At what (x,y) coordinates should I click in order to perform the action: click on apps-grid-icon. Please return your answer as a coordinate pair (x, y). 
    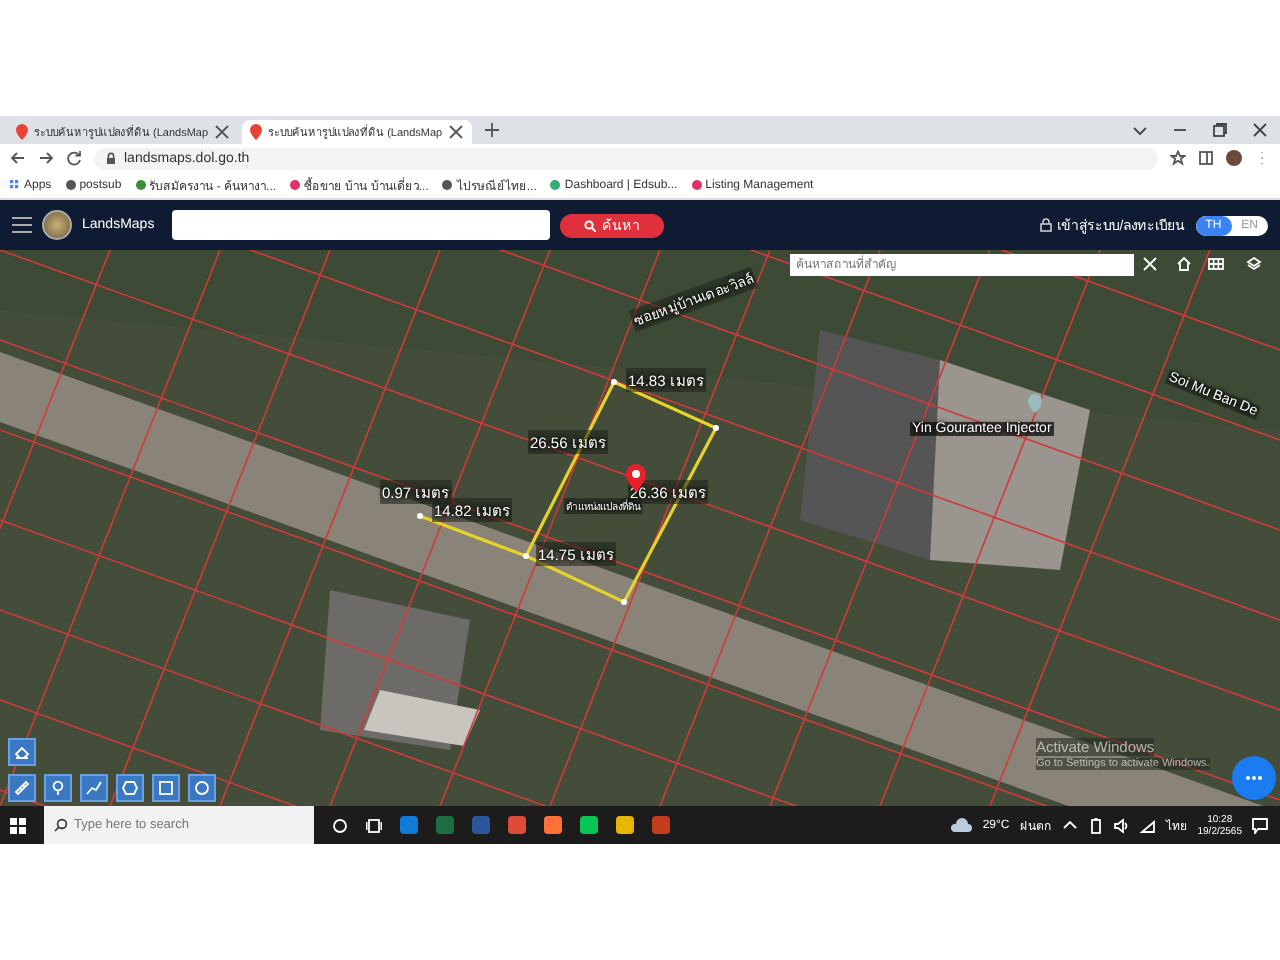
    Looking at the image, I should click on (15, 185).